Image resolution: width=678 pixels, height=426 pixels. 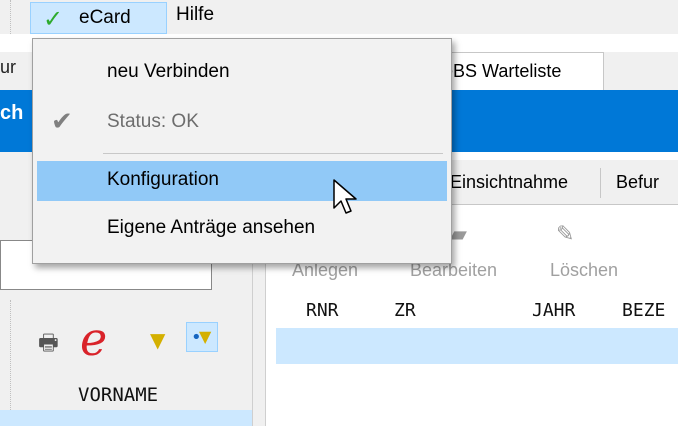 What do you see at coordinates (643, 310) in the screenshot?
I see `column-header-beze: BEZE` at bounding box center [643, 310].